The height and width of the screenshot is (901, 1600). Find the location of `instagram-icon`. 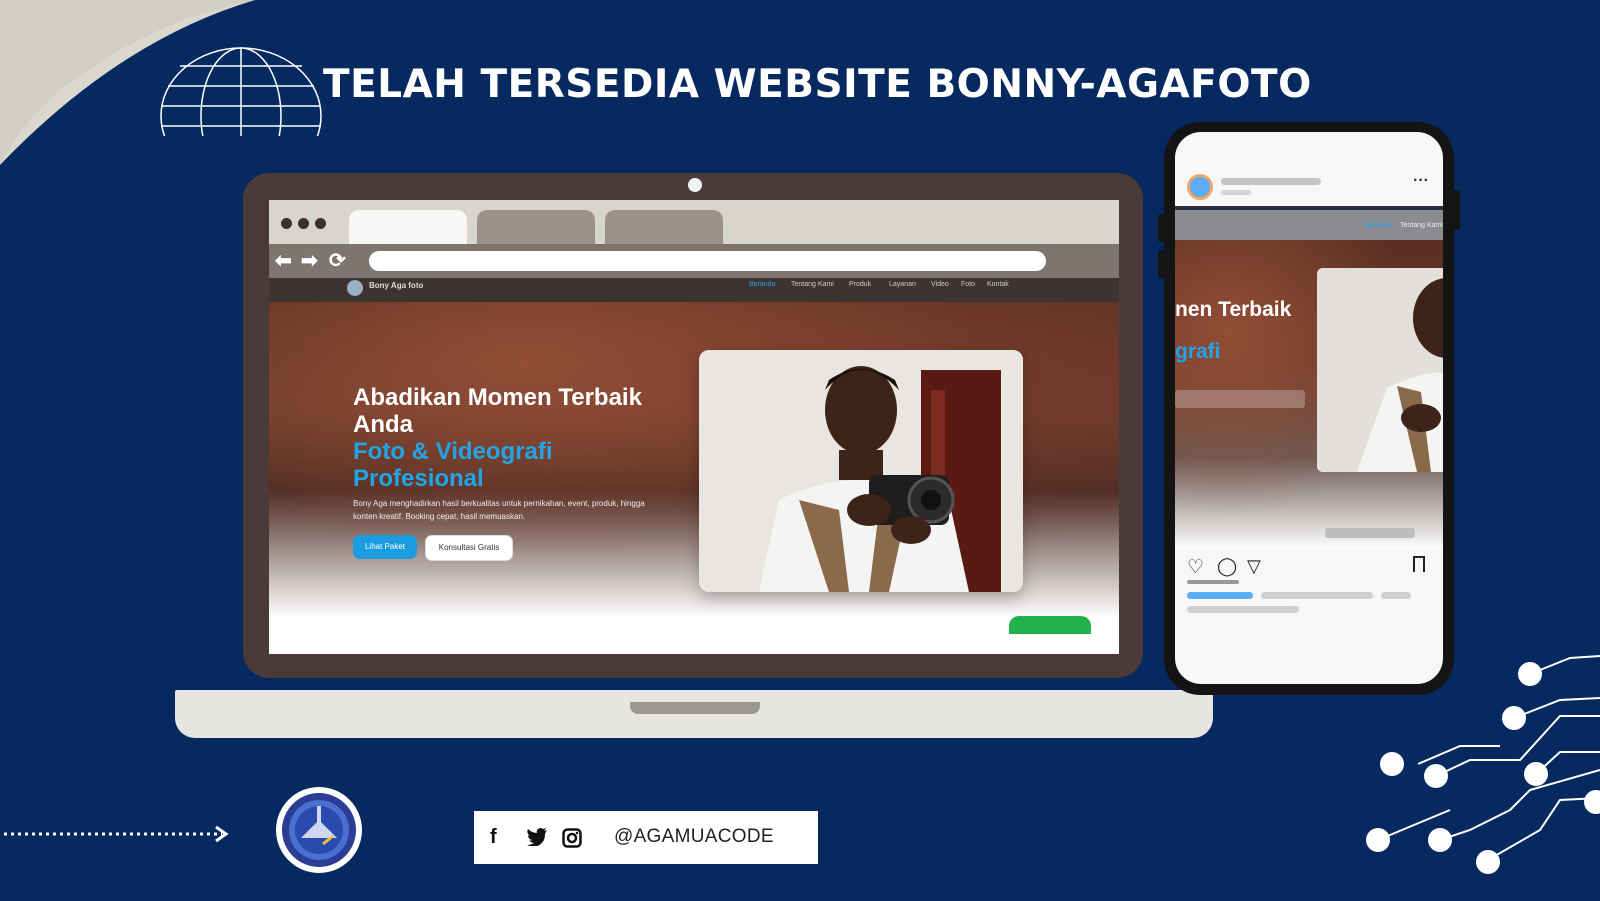

instagram-icon is located at coordinates (572, 838).